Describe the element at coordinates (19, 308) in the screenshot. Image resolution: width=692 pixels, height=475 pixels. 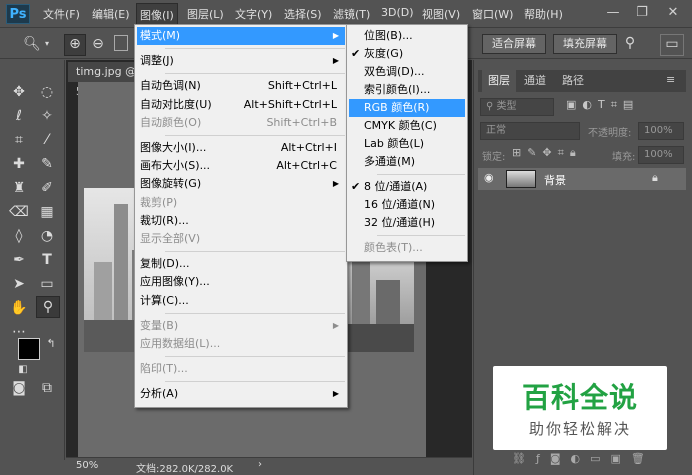
I see `hand-tool-icon: ✋` at that location.